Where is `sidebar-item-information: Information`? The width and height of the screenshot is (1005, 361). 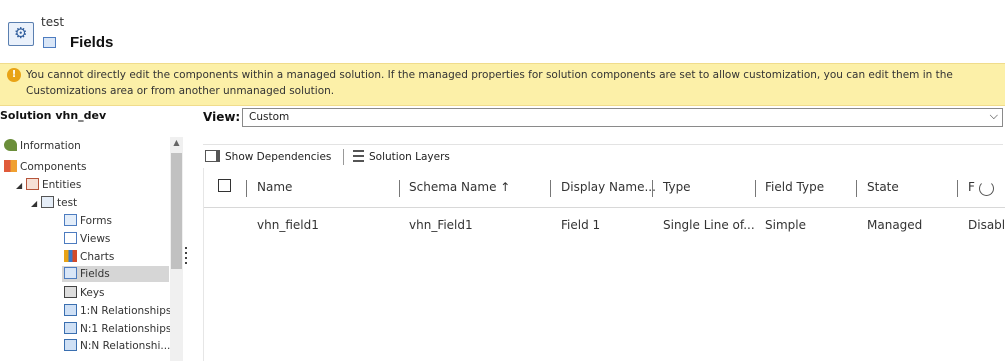
sidebar-item-information: Information is located at coordinates (42, 146).